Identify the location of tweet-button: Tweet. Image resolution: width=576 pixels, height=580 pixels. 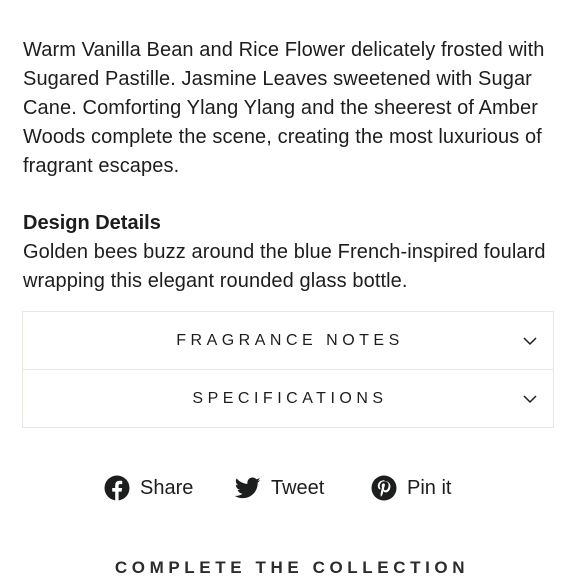
(279, 488).